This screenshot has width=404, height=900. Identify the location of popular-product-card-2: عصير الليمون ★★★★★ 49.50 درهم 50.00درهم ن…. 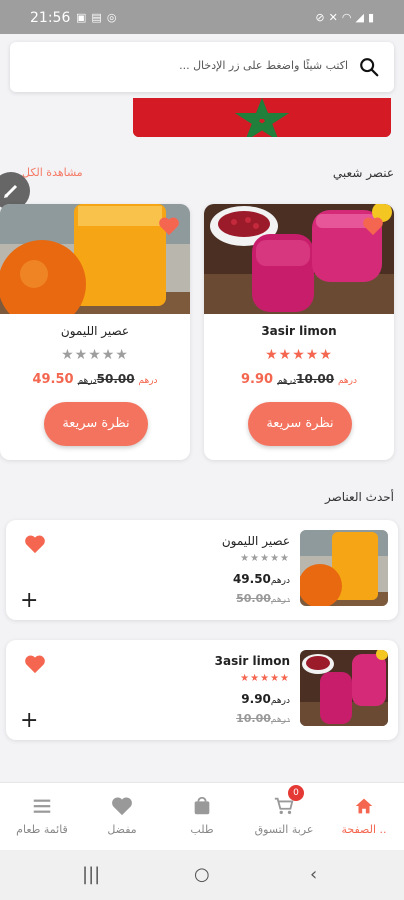
(95, 332).